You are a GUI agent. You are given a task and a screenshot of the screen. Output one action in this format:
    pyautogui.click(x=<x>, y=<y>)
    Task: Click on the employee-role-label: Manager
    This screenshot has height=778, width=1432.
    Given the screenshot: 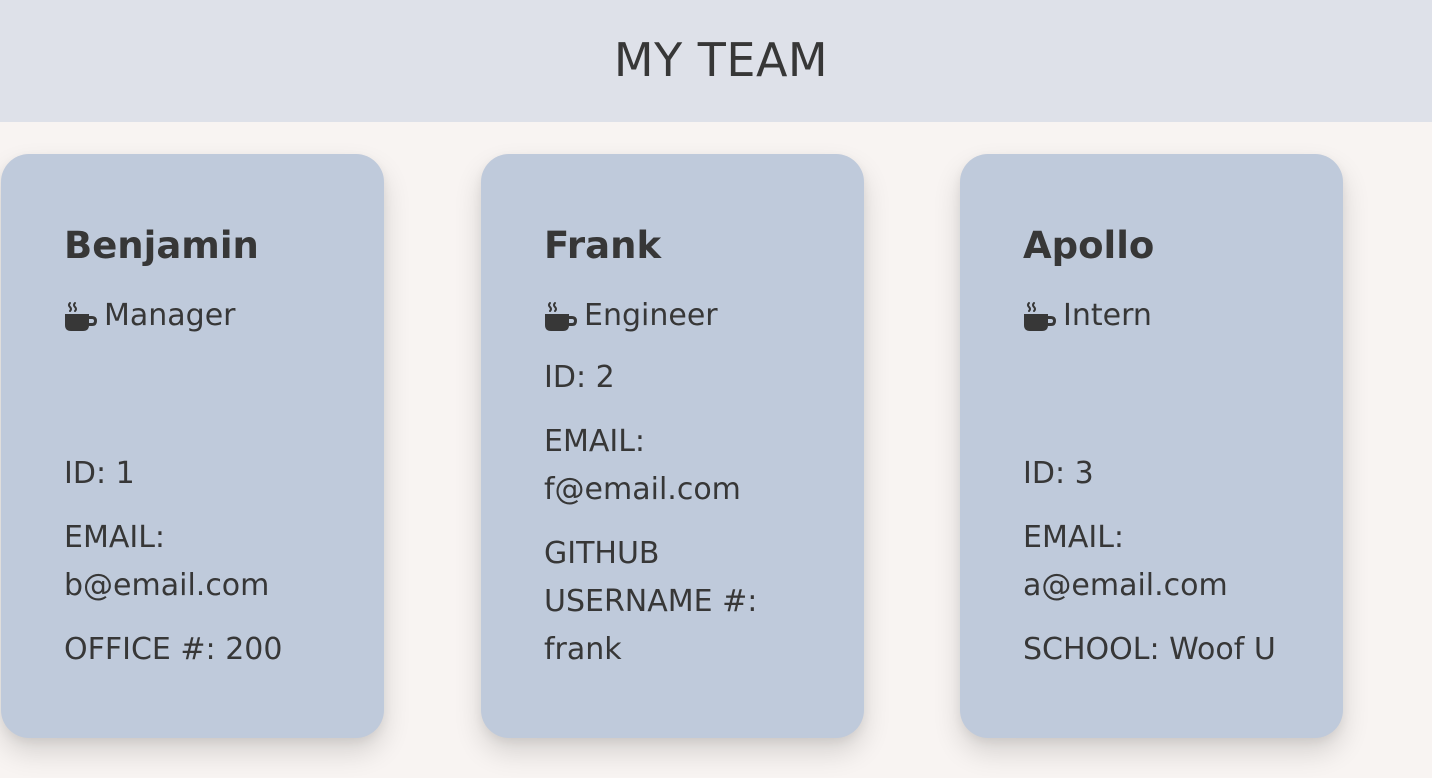 What is the action you would take?
    pyautogui.click(x=170, y=315)
    